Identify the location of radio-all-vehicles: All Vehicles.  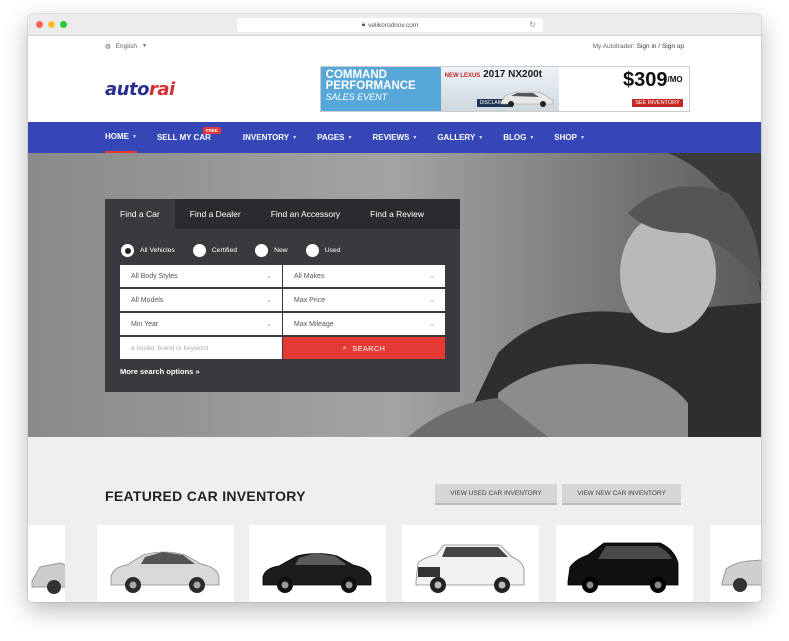
(148, 250).